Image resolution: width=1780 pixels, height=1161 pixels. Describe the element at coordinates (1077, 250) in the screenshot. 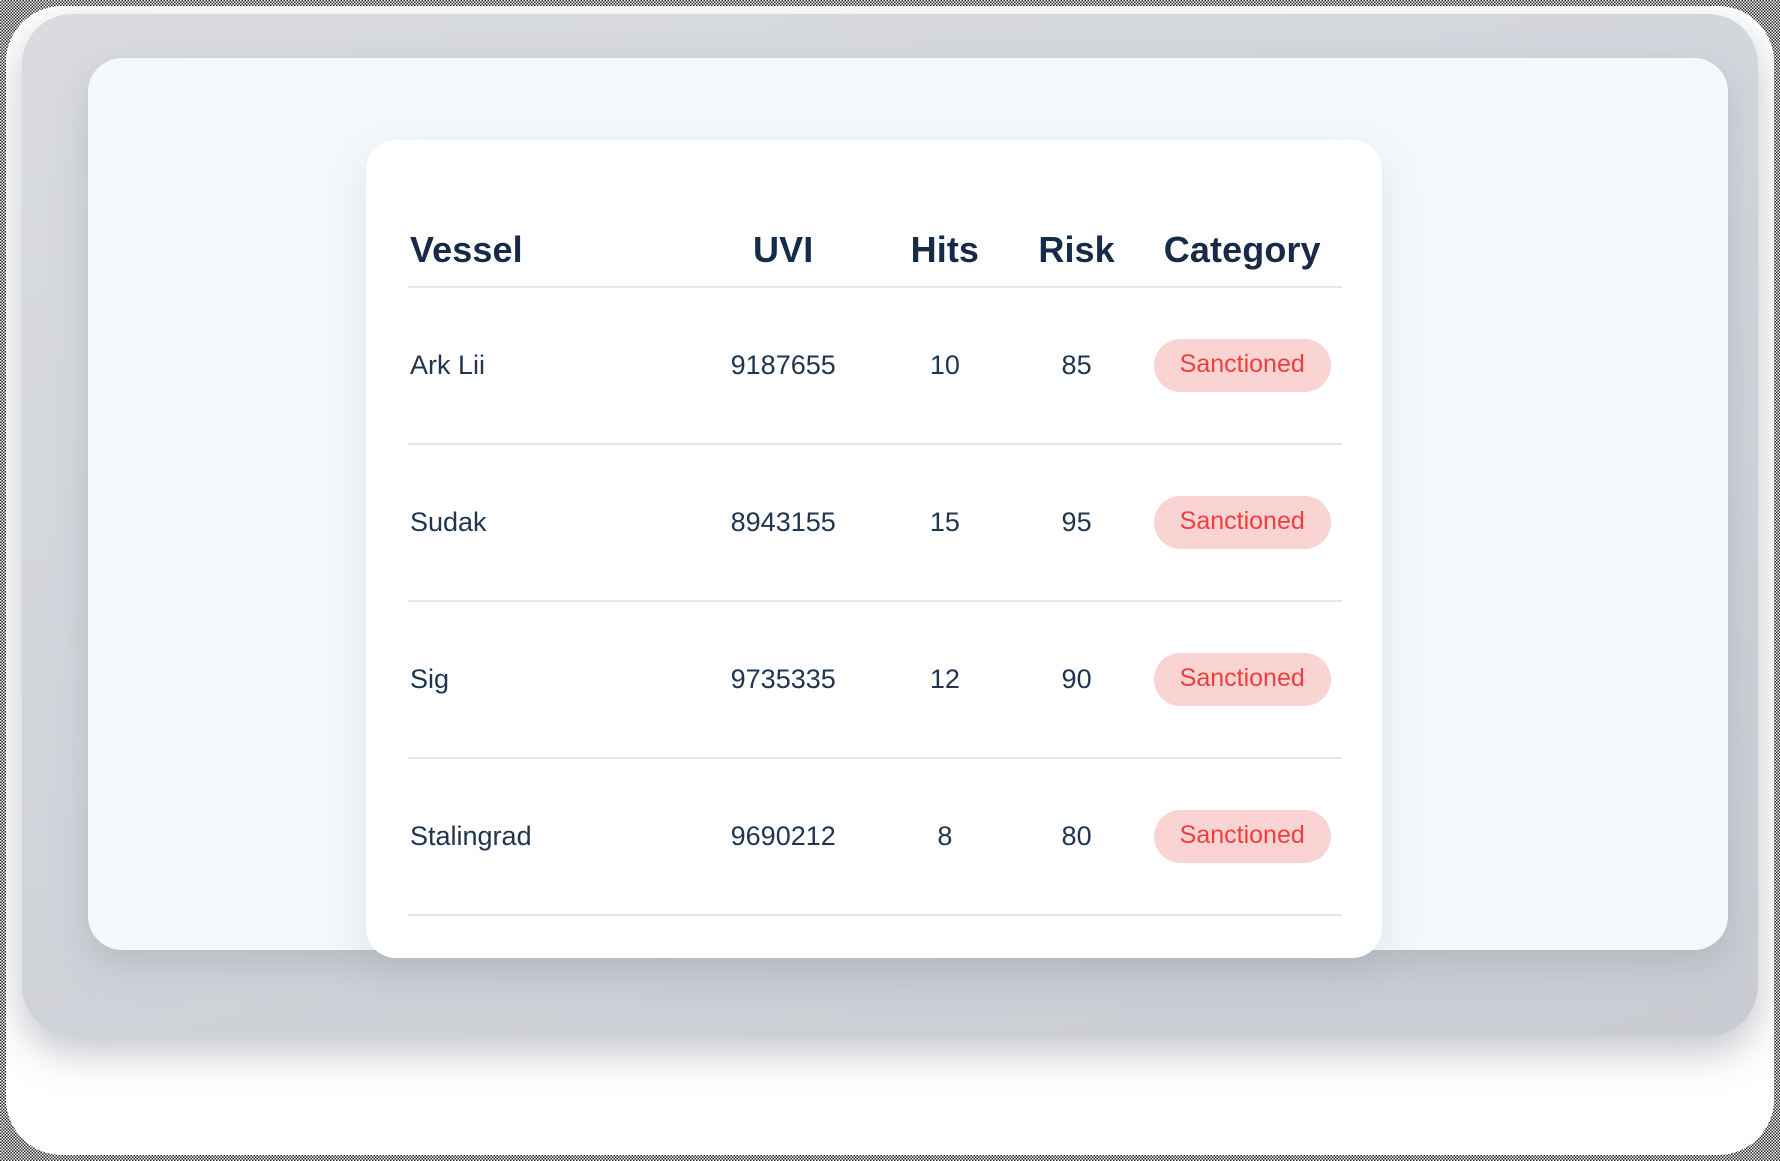

I see `column-header-risk: Risk` at that location.